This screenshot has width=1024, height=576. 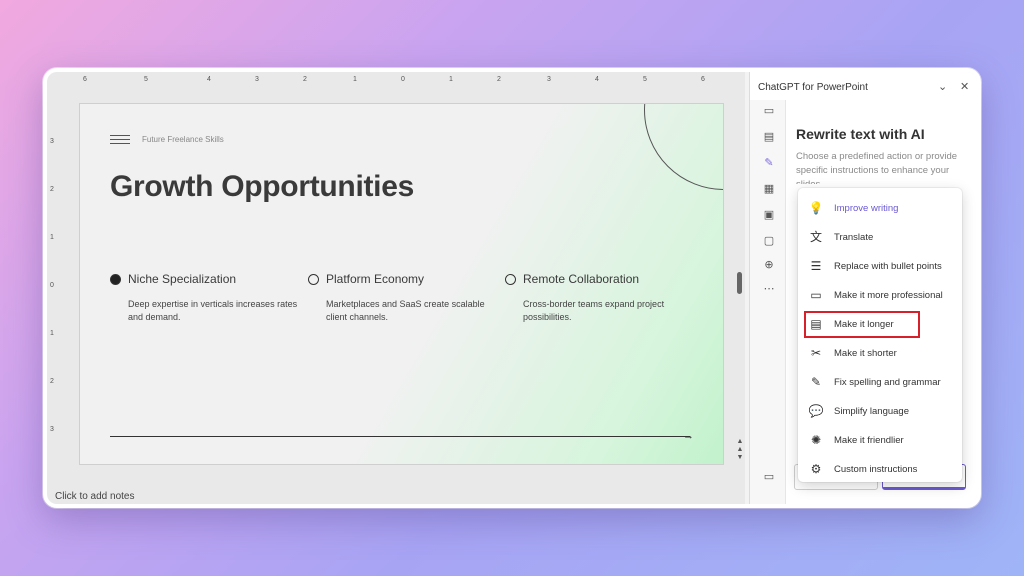 What do you see at coordinates (769, 289) in the screenshot?
I see `more-icon: ⋯` at bounding box center [769, 289].